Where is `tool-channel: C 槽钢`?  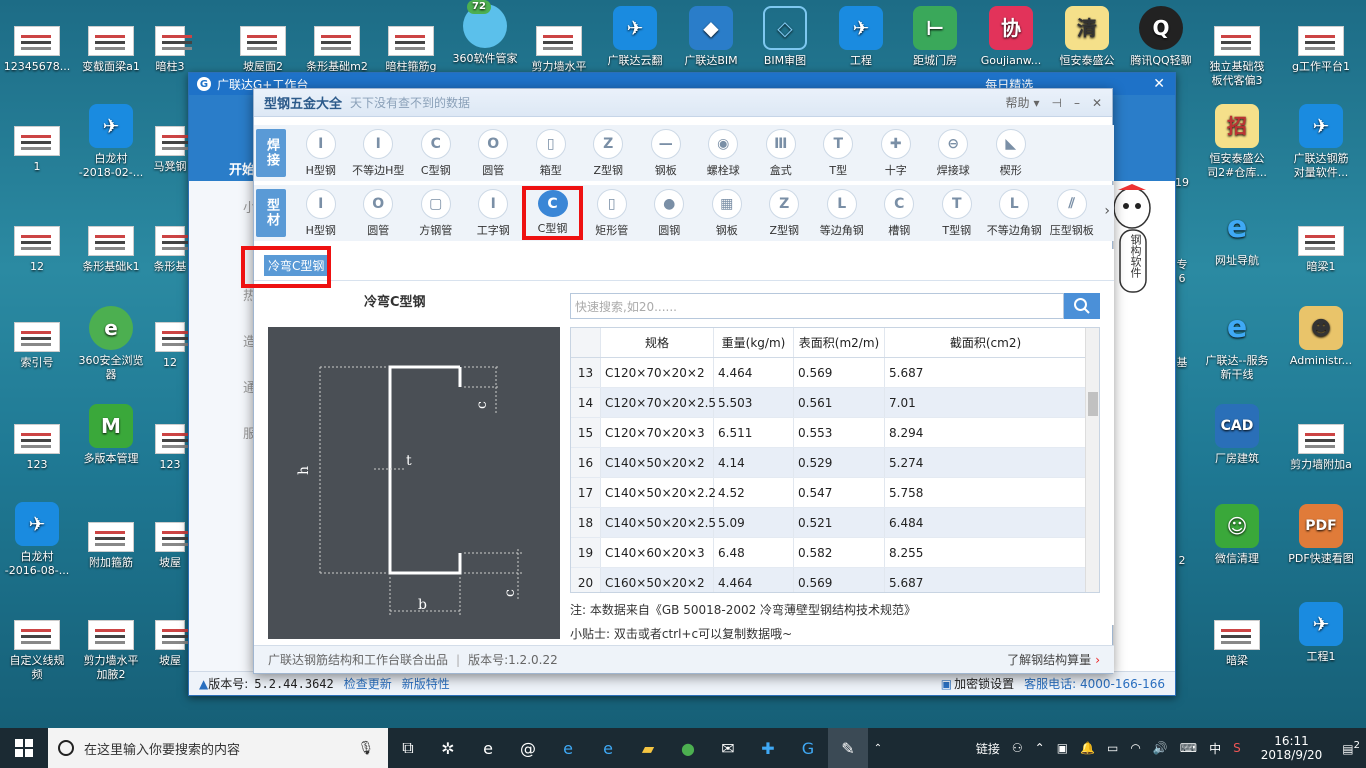
tool-channel: C 槽钢 is located at coordinates (900, 213).